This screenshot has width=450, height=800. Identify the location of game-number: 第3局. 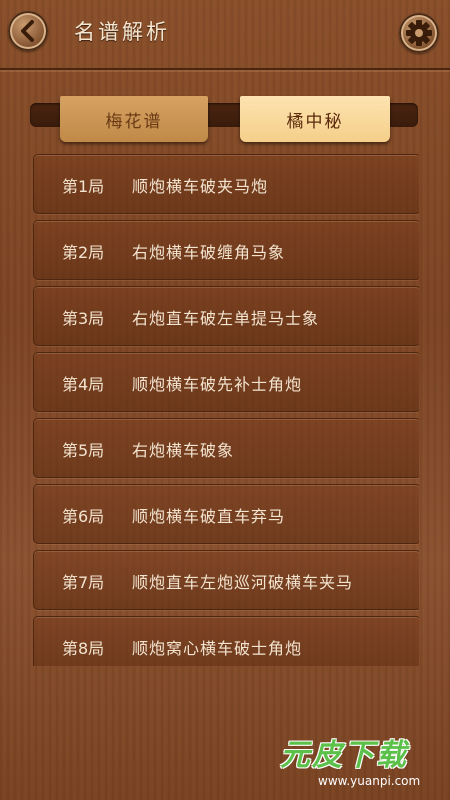
(83, 318).